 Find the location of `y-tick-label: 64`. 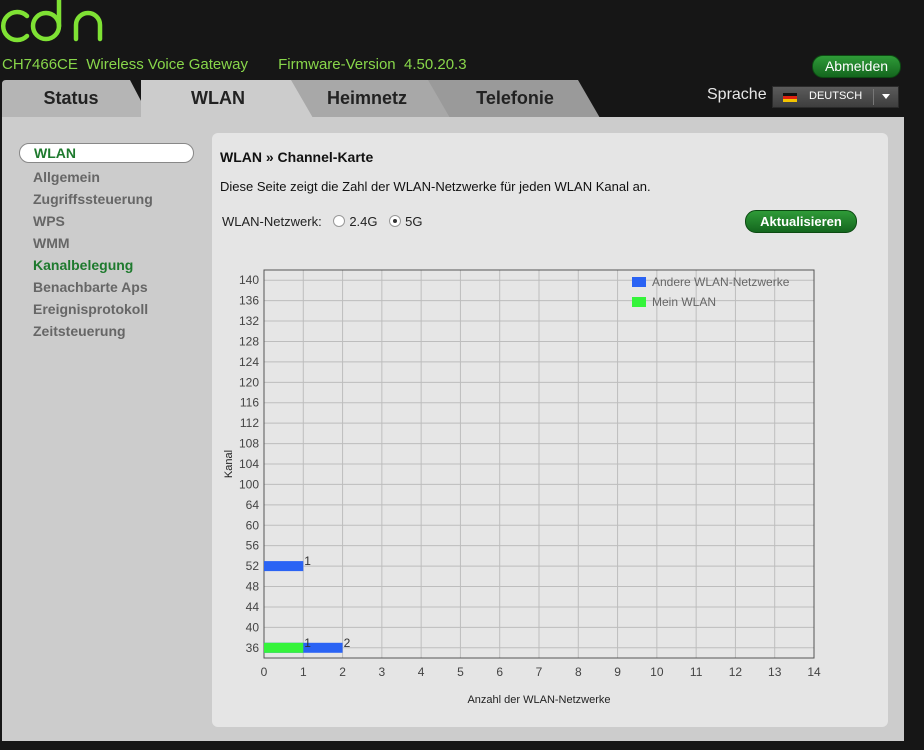

y-tick-label: 64 is located at coordinates (253, 505).